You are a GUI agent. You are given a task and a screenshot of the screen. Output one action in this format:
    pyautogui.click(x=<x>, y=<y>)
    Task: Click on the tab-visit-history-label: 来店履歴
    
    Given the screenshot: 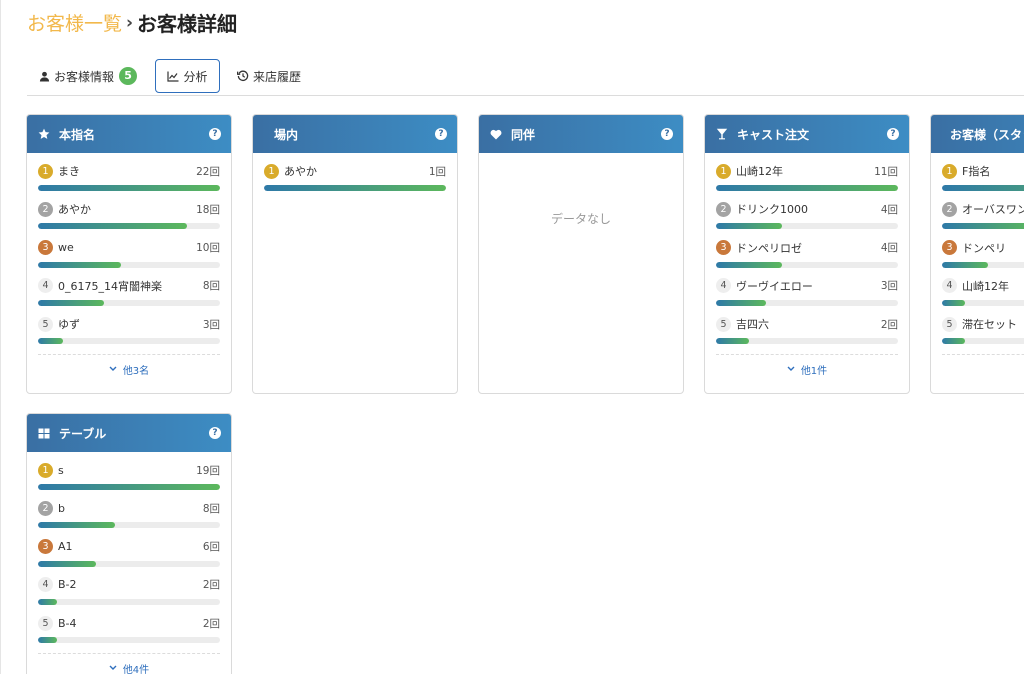 What is the action you would take?
    pyautogui.click(x=277, y=76)
    